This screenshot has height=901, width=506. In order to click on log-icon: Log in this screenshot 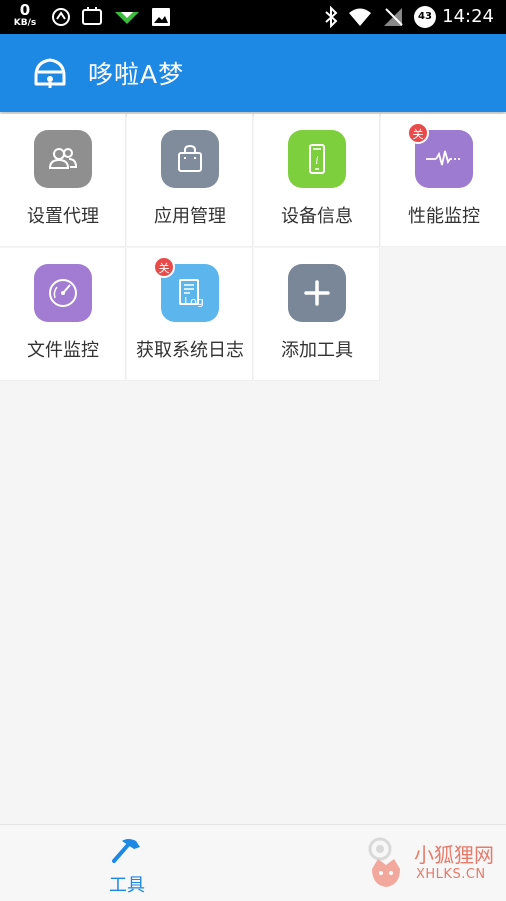, I will do `click(191, 293)`.